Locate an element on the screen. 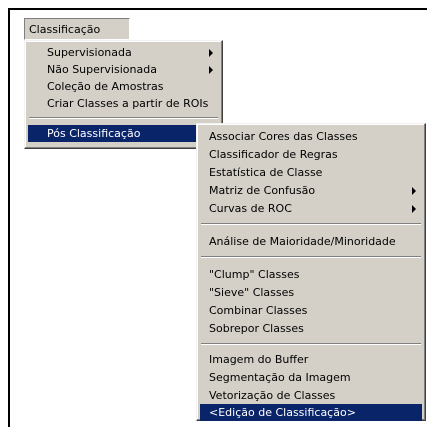 The width and height of the screenshot is (433, 431). menu-item-colecao-amostras: Coleção de Amostras is located at coordinates (123, 86).